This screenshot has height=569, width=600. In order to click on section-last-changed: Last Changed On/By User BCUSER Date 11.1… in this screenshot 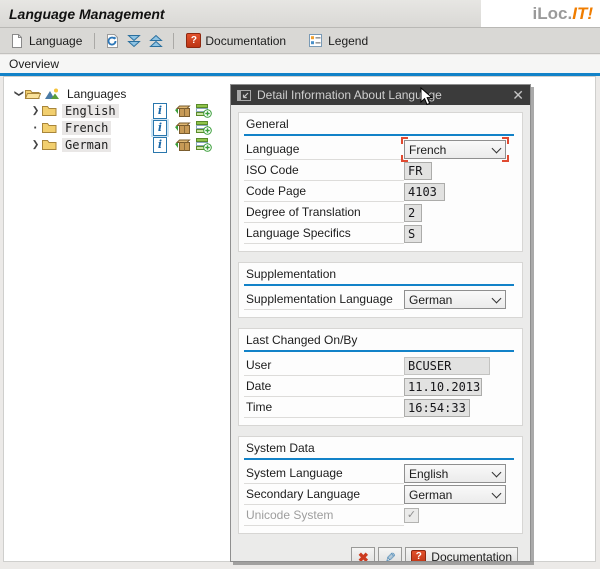, I will do `click(380, 377)`.